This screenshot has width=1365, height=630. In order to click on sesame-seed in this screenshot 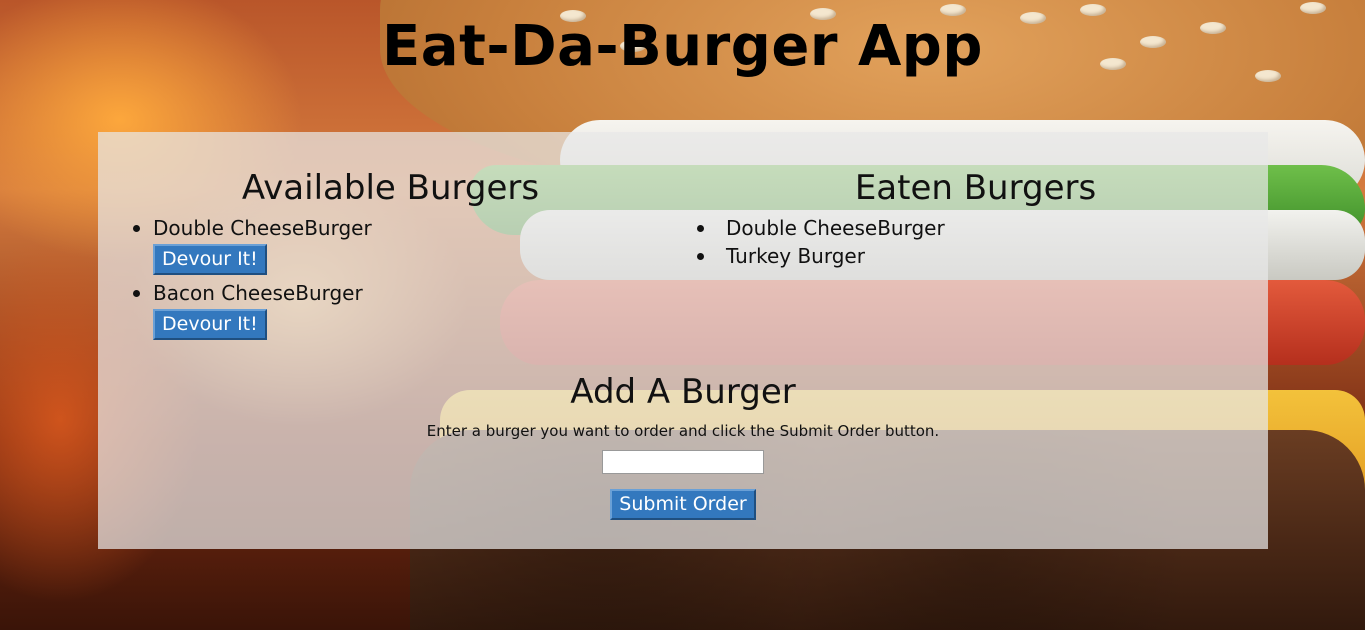, I will do `click(1313, 8)`.